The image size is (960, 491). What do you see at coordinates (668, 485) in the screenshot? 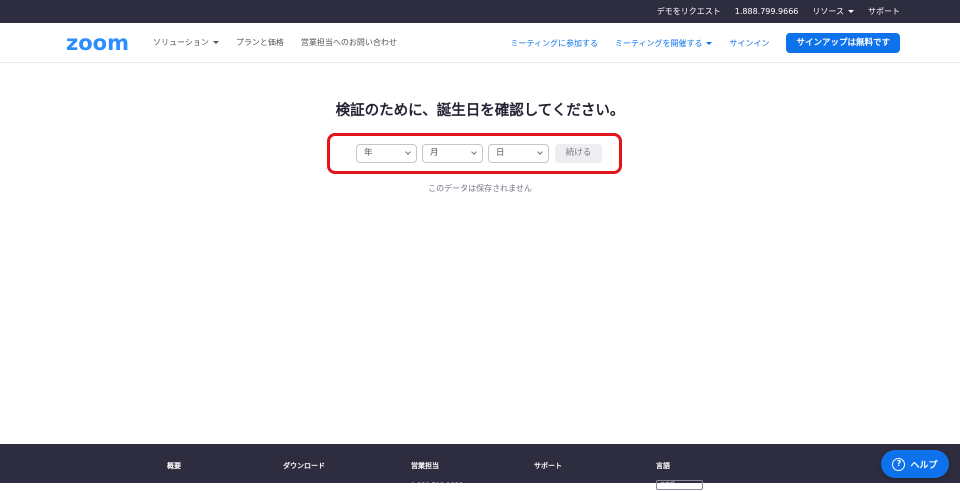
I see `language-select-value: 日本語` at bounding box center [668, 485].